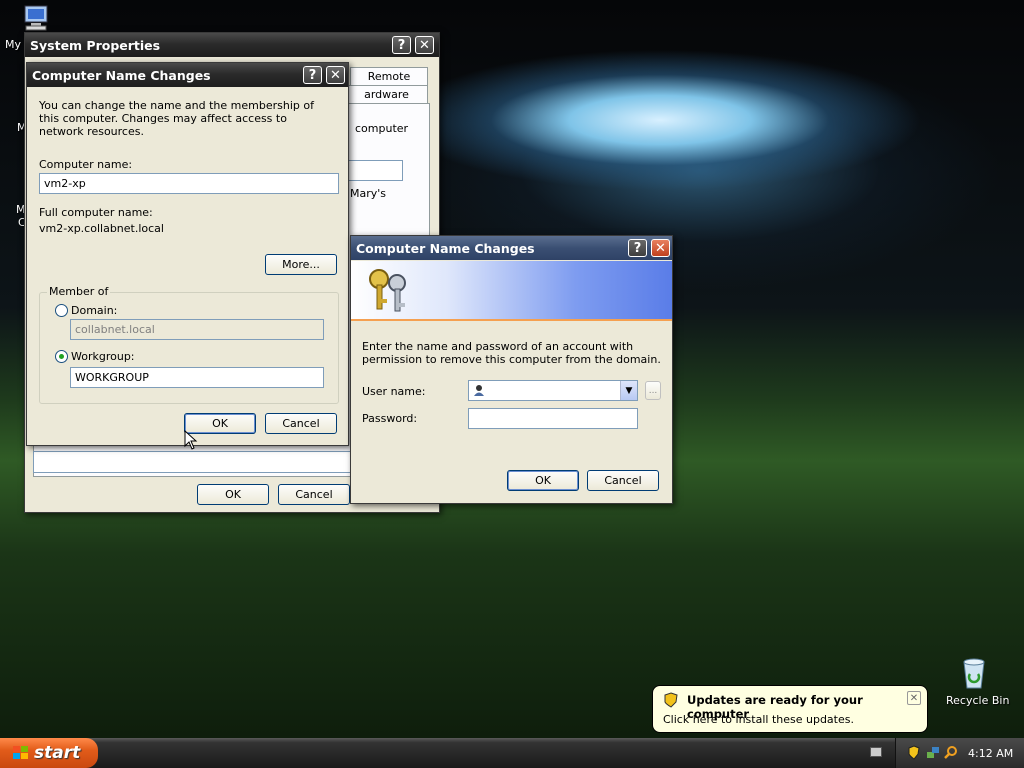 This screenshot has height=768, width=1024. What do you see at coordinates (553, 390) in the screenshot?
I see `username-combobox: ▼` at bounding box center [553, 390].